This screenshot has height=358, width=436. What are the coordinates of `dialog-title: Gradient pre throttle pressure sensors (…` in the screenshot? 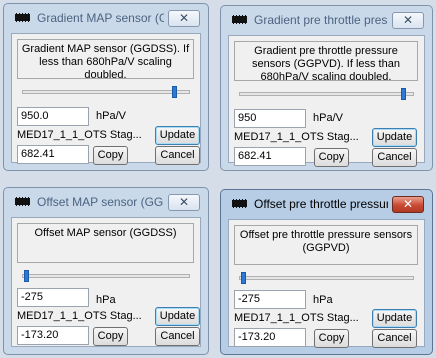 It's located at (321, 20).